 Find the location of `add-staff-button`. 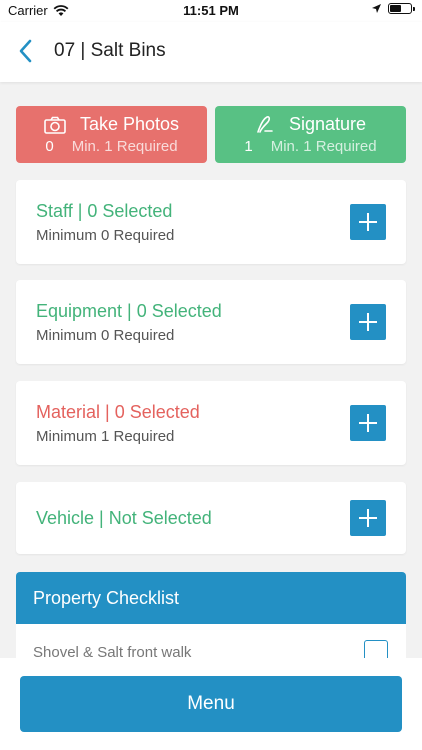

add-staff-button is located at coordinates (368, 222).